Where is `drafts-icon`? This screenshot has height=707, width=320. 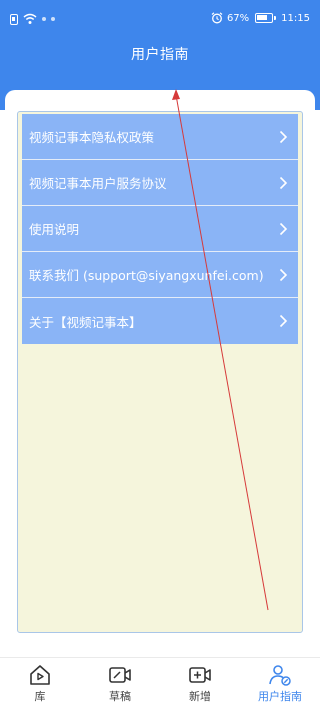
drafts-icon is located at coordinates (120, 675).